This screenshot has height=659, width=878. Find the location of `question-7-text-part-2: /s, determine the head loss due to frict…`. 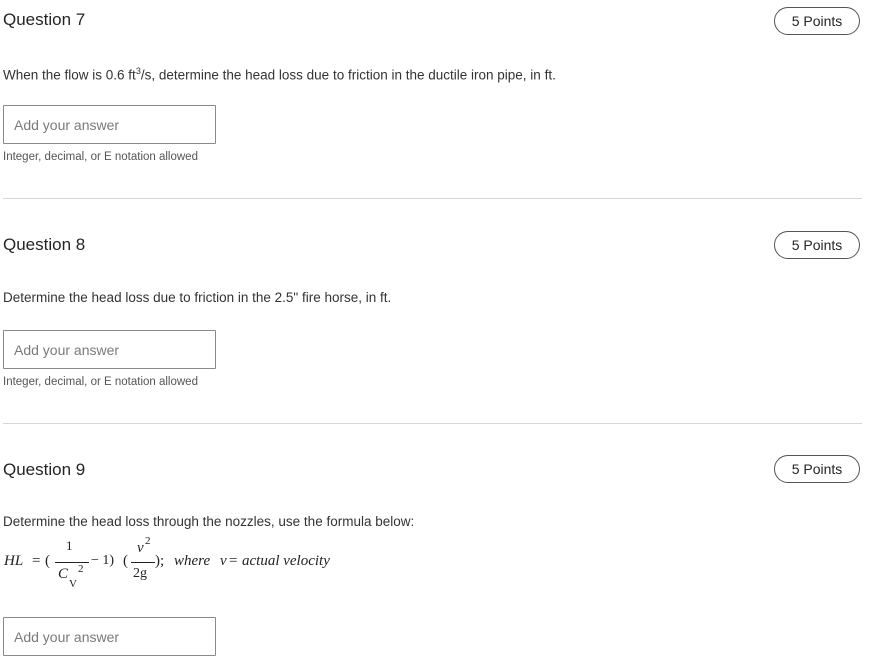

question-7-text-part-2: /s, determine the head loss due to frict… is located at coordinates (348, 75).